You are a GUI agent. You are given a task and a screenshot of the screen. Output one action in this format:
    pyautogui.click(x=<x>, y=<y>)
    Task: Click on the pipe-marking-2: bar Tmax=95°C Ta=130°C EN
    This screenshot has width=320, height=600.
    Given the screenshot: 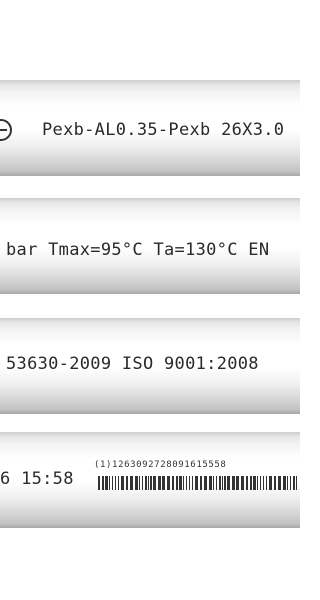 What is the action you would take?
    pyautogui.click(x=138, y=250)
    